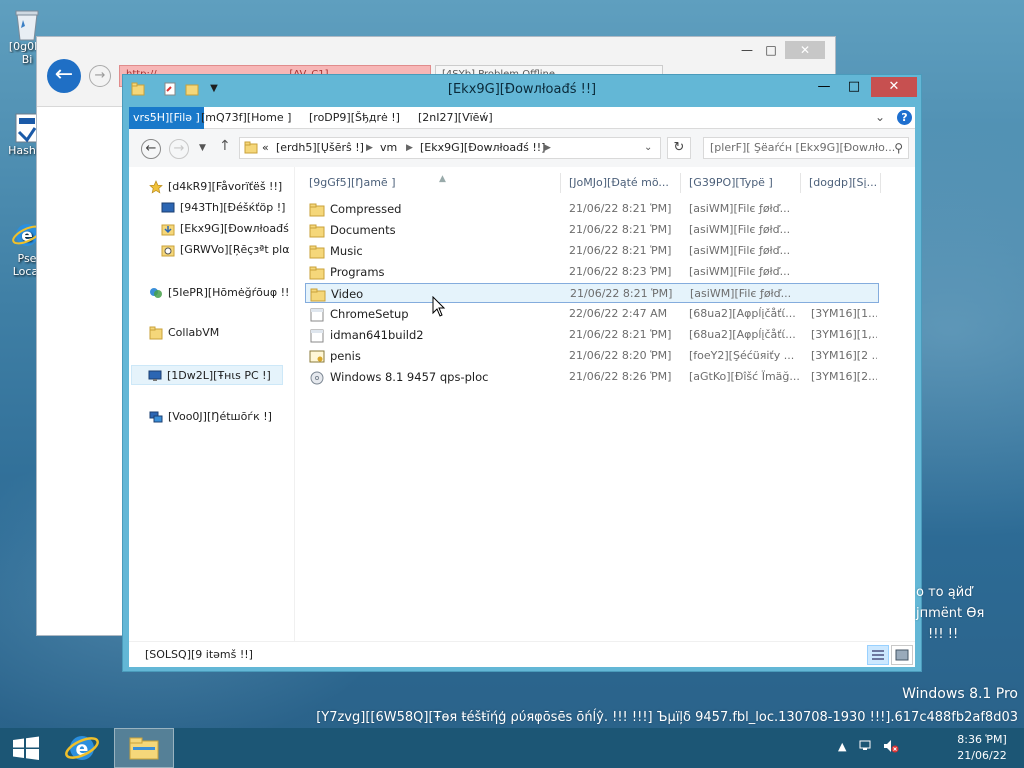  Describe the element at coordinates (409, 377) in the screenshot. I see `file-name: Windows 8.1 9457 qps-ploc` at that location.